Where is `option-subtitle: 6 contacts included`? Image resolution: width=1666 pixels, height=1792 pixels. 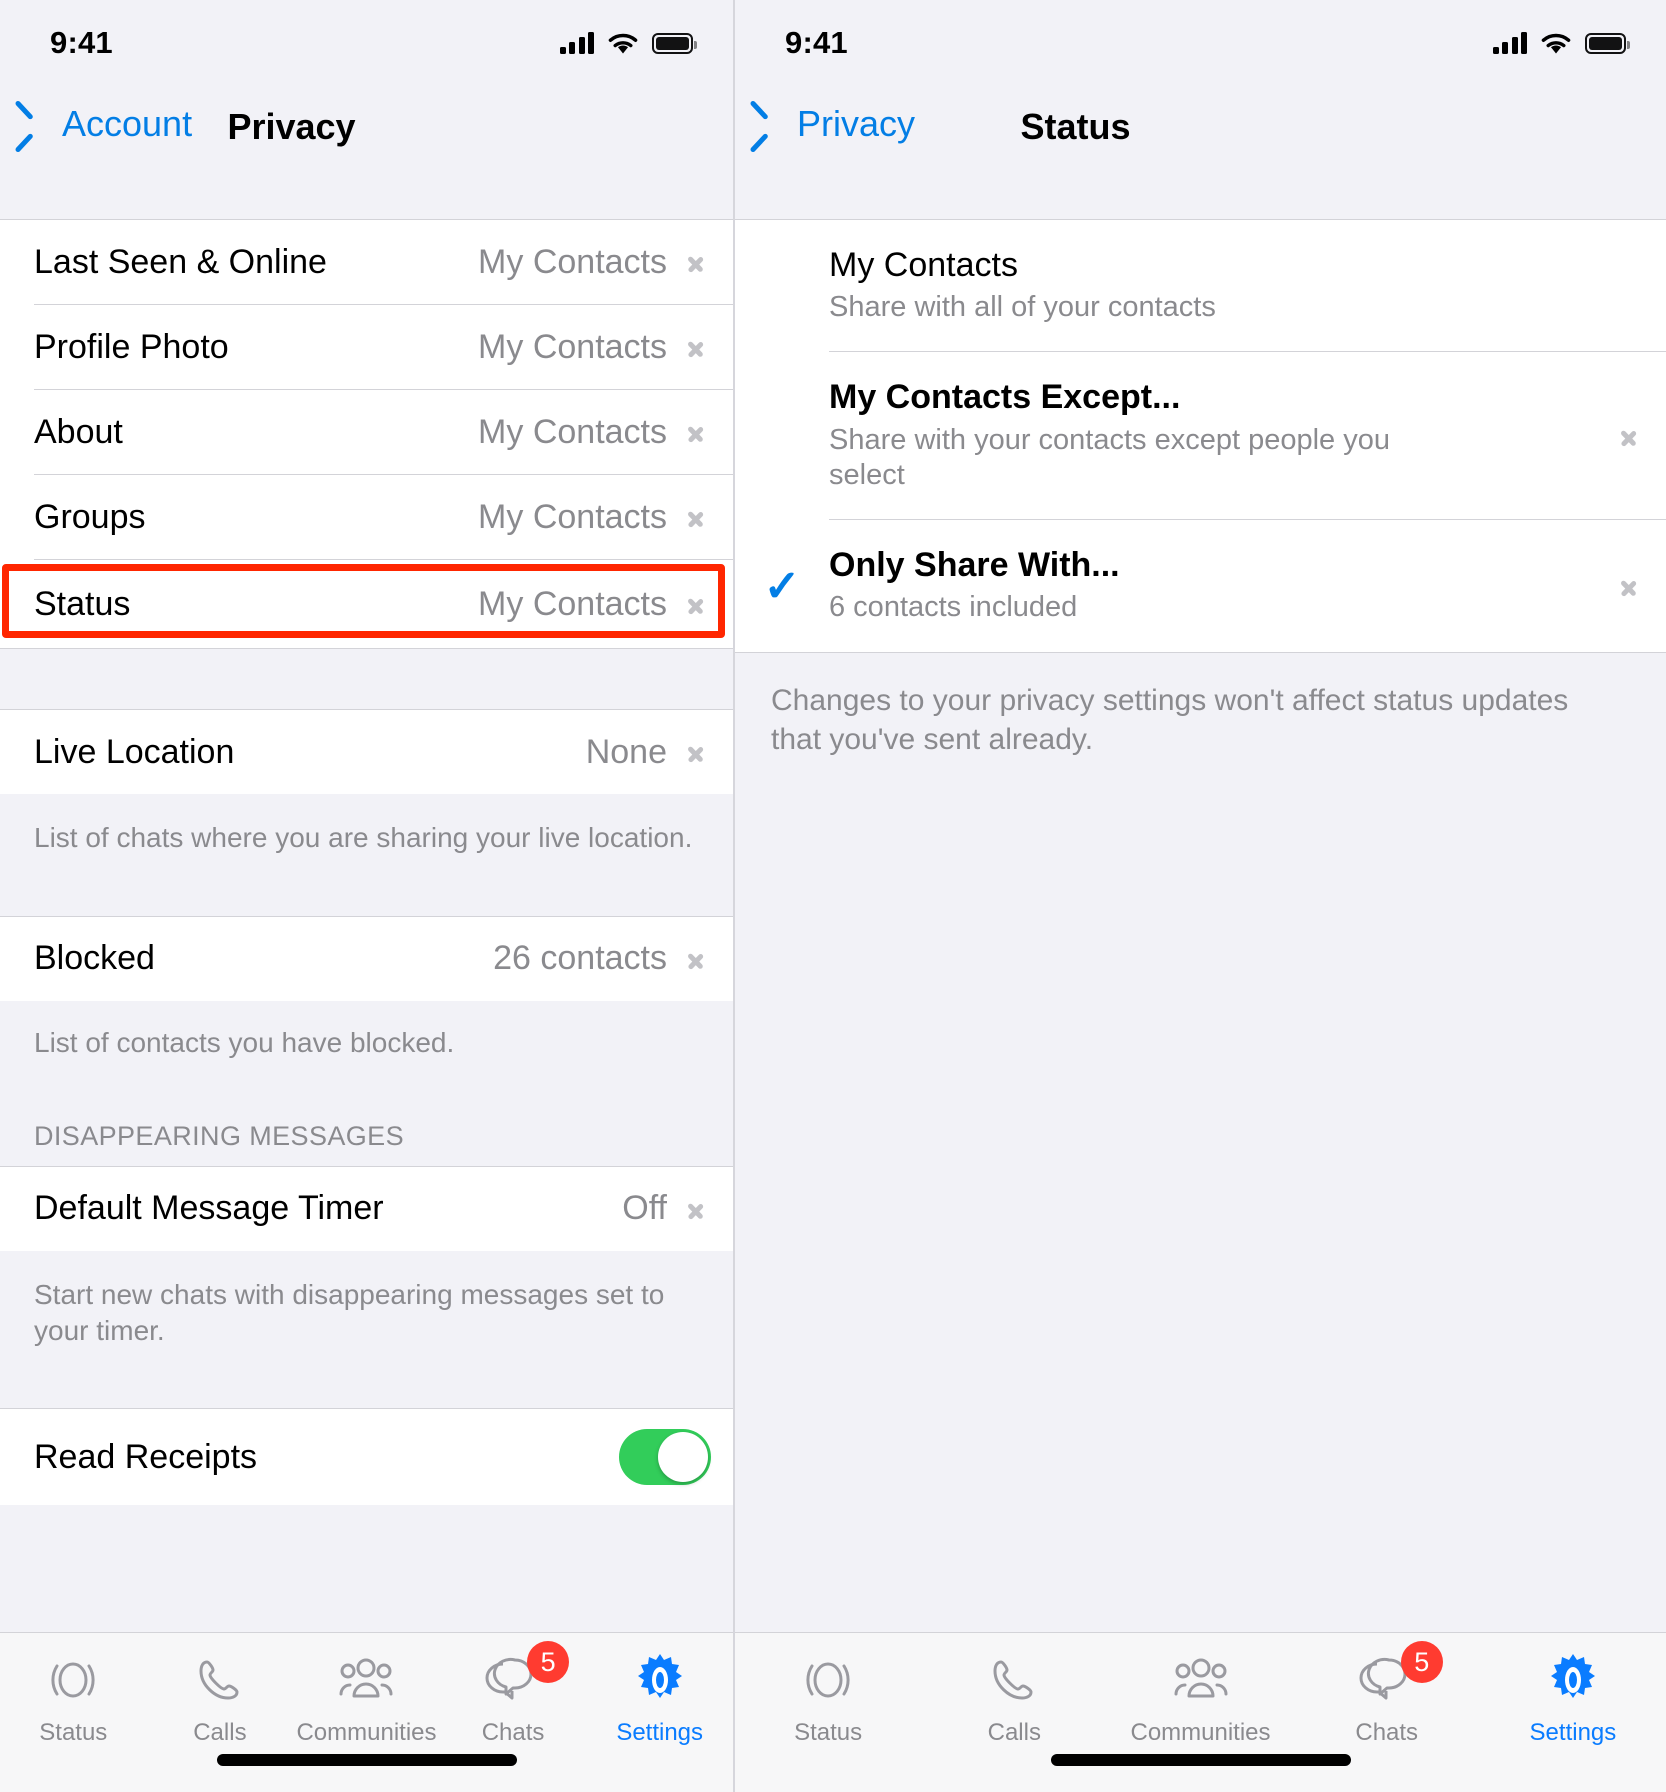
option-subtitle: 6 contacts included is located at coordinates (953, 607).